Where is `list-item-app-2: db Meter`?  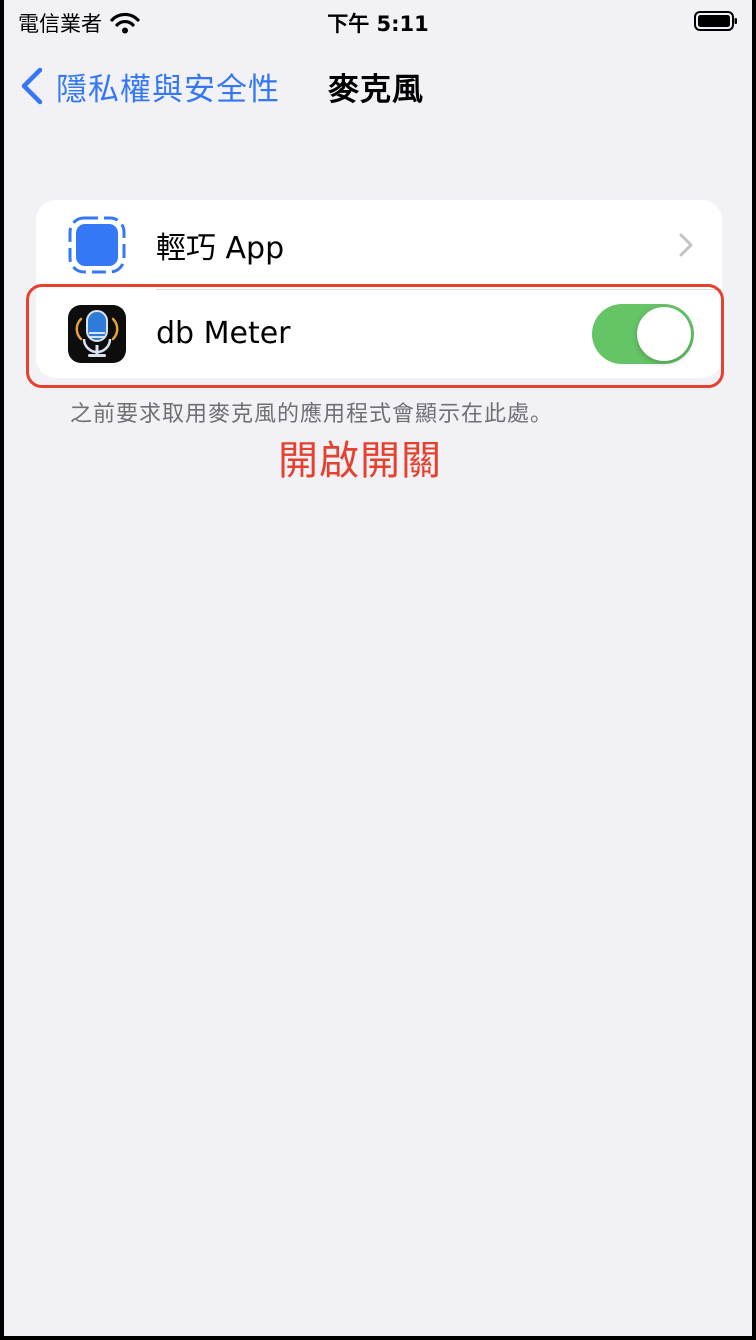
list-item-app-2: db Meter is located at coordinates (379, 333).